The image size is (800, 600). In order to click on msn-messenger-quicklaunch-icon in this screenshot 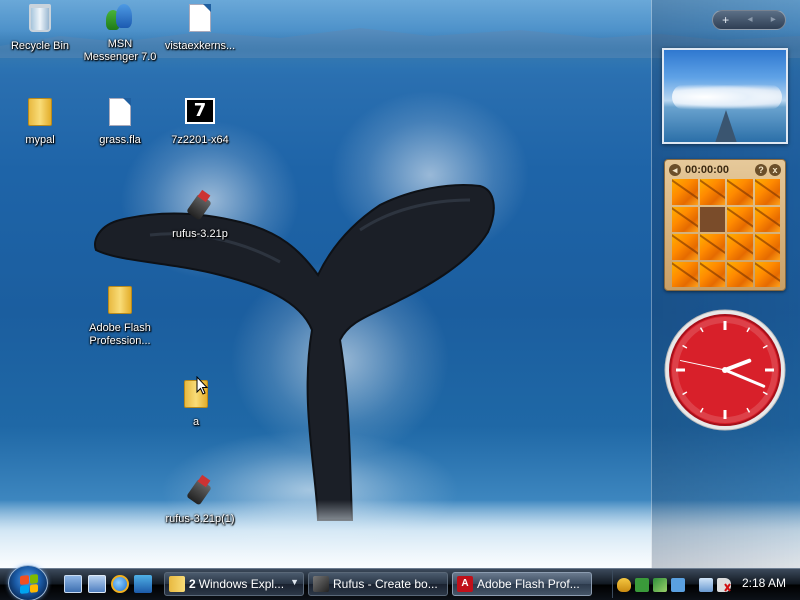, I will do `click(143, 584)`.